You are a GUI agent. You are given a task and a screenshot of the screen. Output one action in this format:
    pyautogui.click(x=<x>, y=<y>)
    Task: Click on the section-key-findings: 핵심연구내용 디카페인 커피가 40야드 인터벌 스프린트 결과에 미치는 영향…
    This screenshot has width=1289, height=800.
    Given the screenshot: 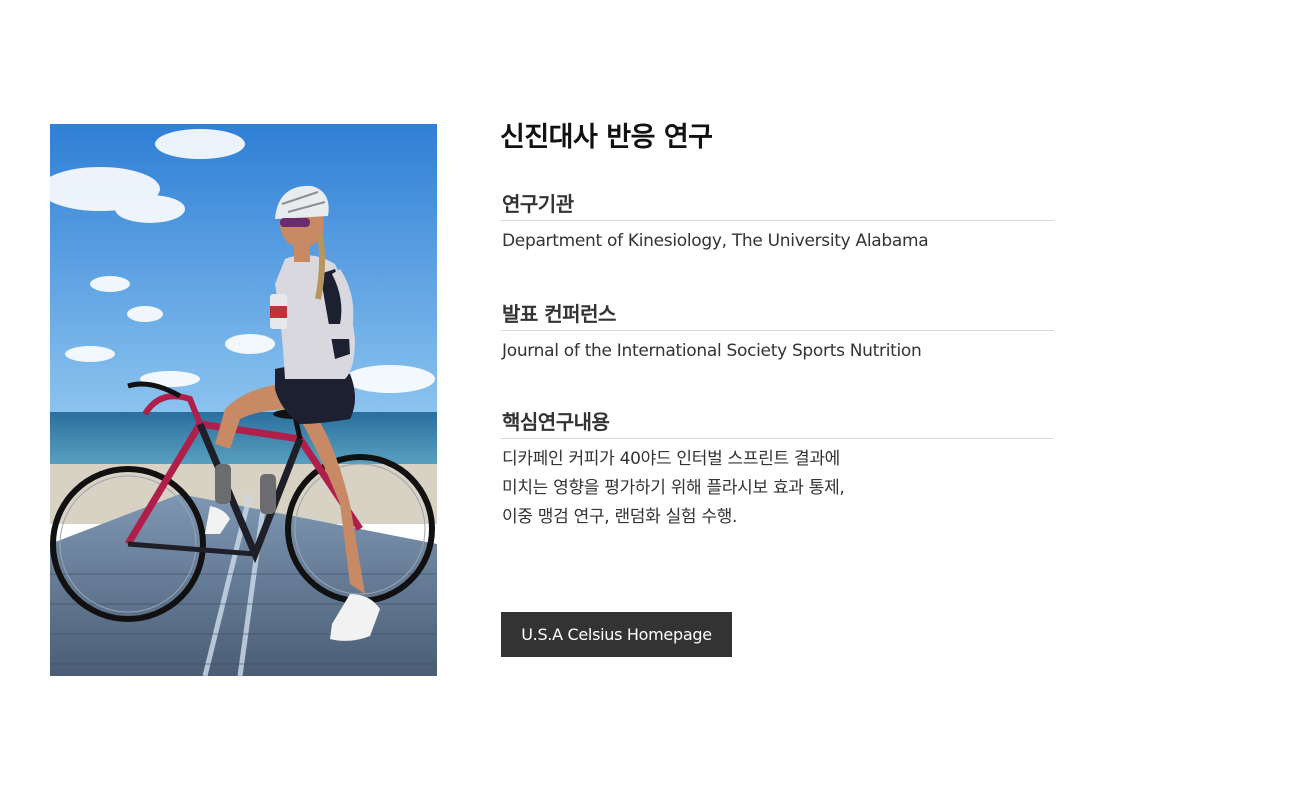 What is the action you would take?
    pyautogui.click(x=777, y=469)
    